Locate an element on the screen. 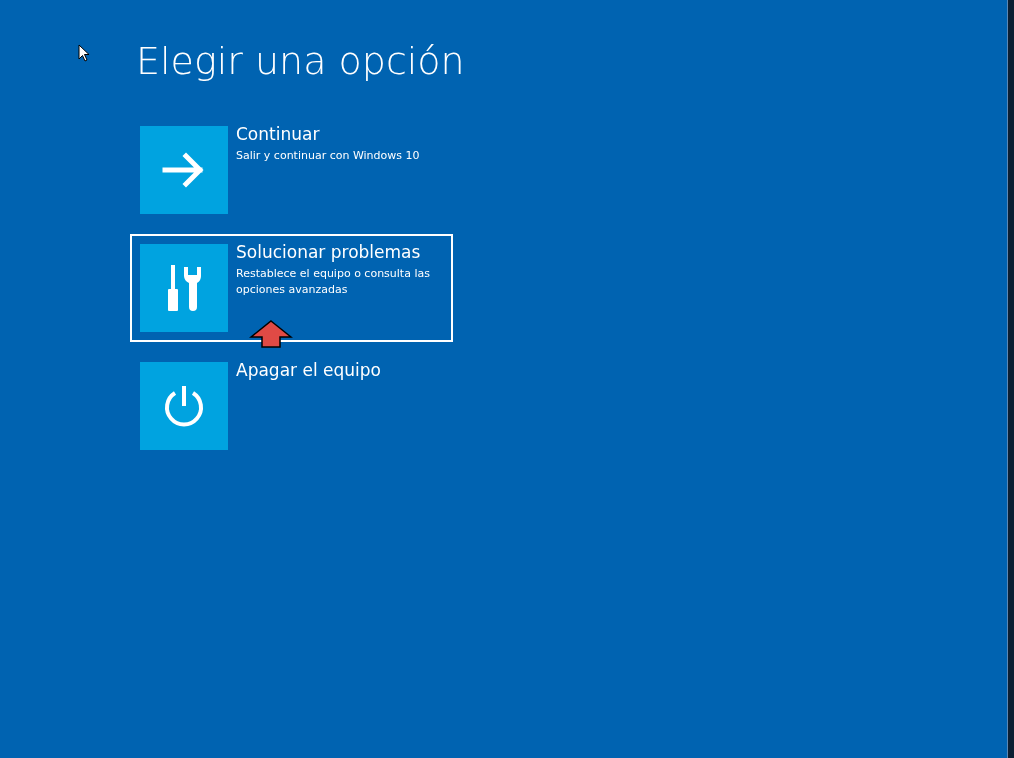  option-title: Continuar is located at coordinates (278, 134).